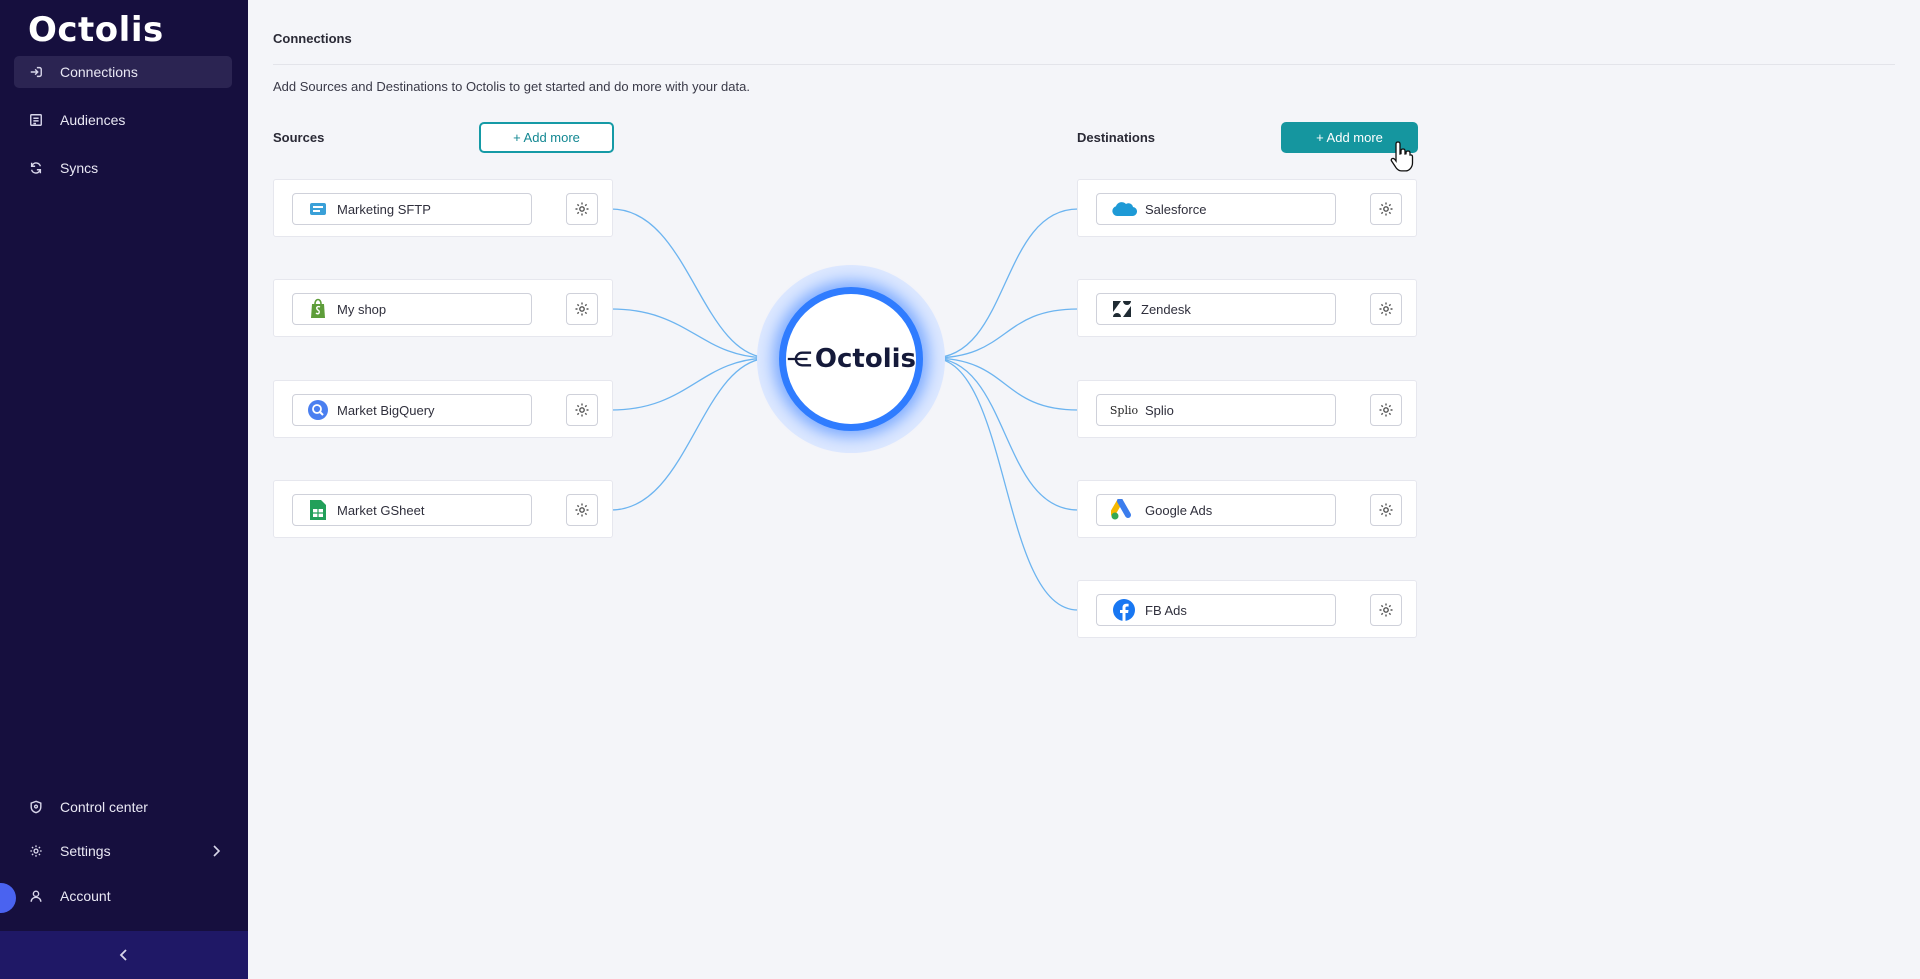 The width and height of the screenshot is (1920, 979). I want to click on destination-name: Splio, so click(1159, 410).